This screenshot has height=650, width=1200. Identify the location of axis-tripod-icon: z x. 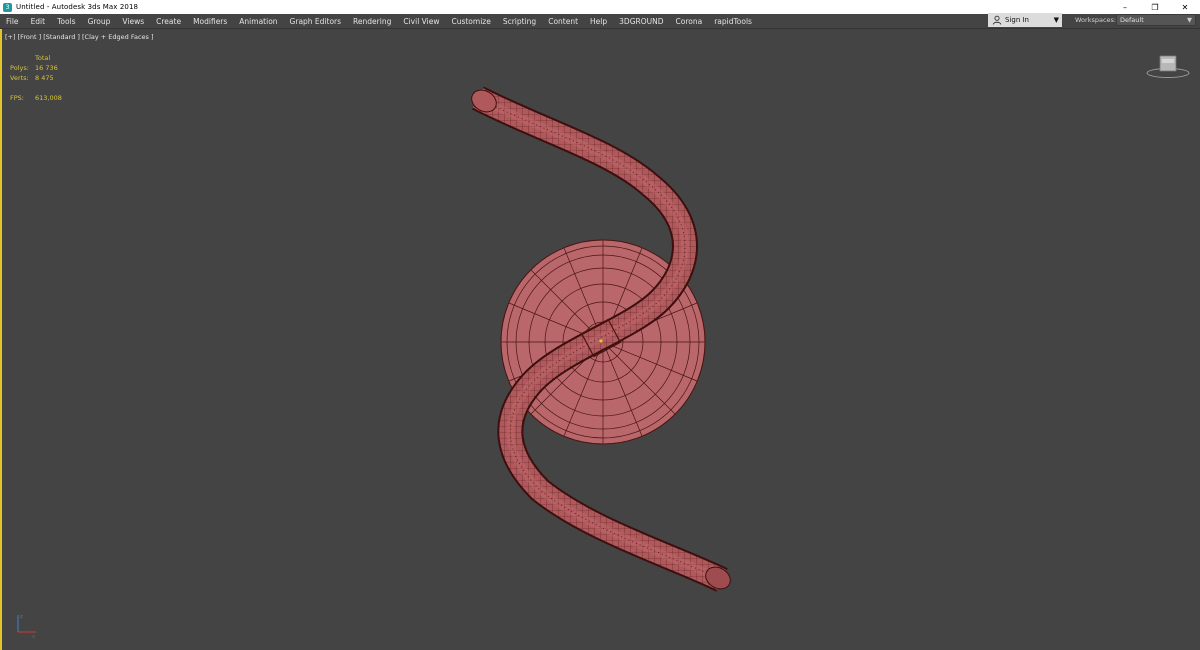
(26, 627).